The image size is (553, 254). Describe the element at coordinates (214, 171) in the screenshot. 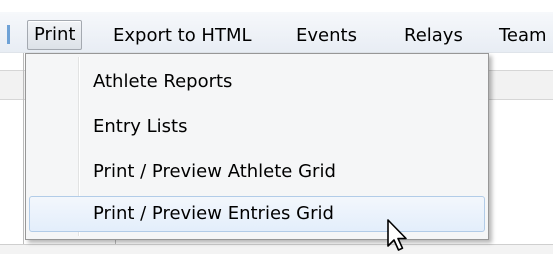

I see `menu-item-label: Print / Preview Athlete Grid` at that location.